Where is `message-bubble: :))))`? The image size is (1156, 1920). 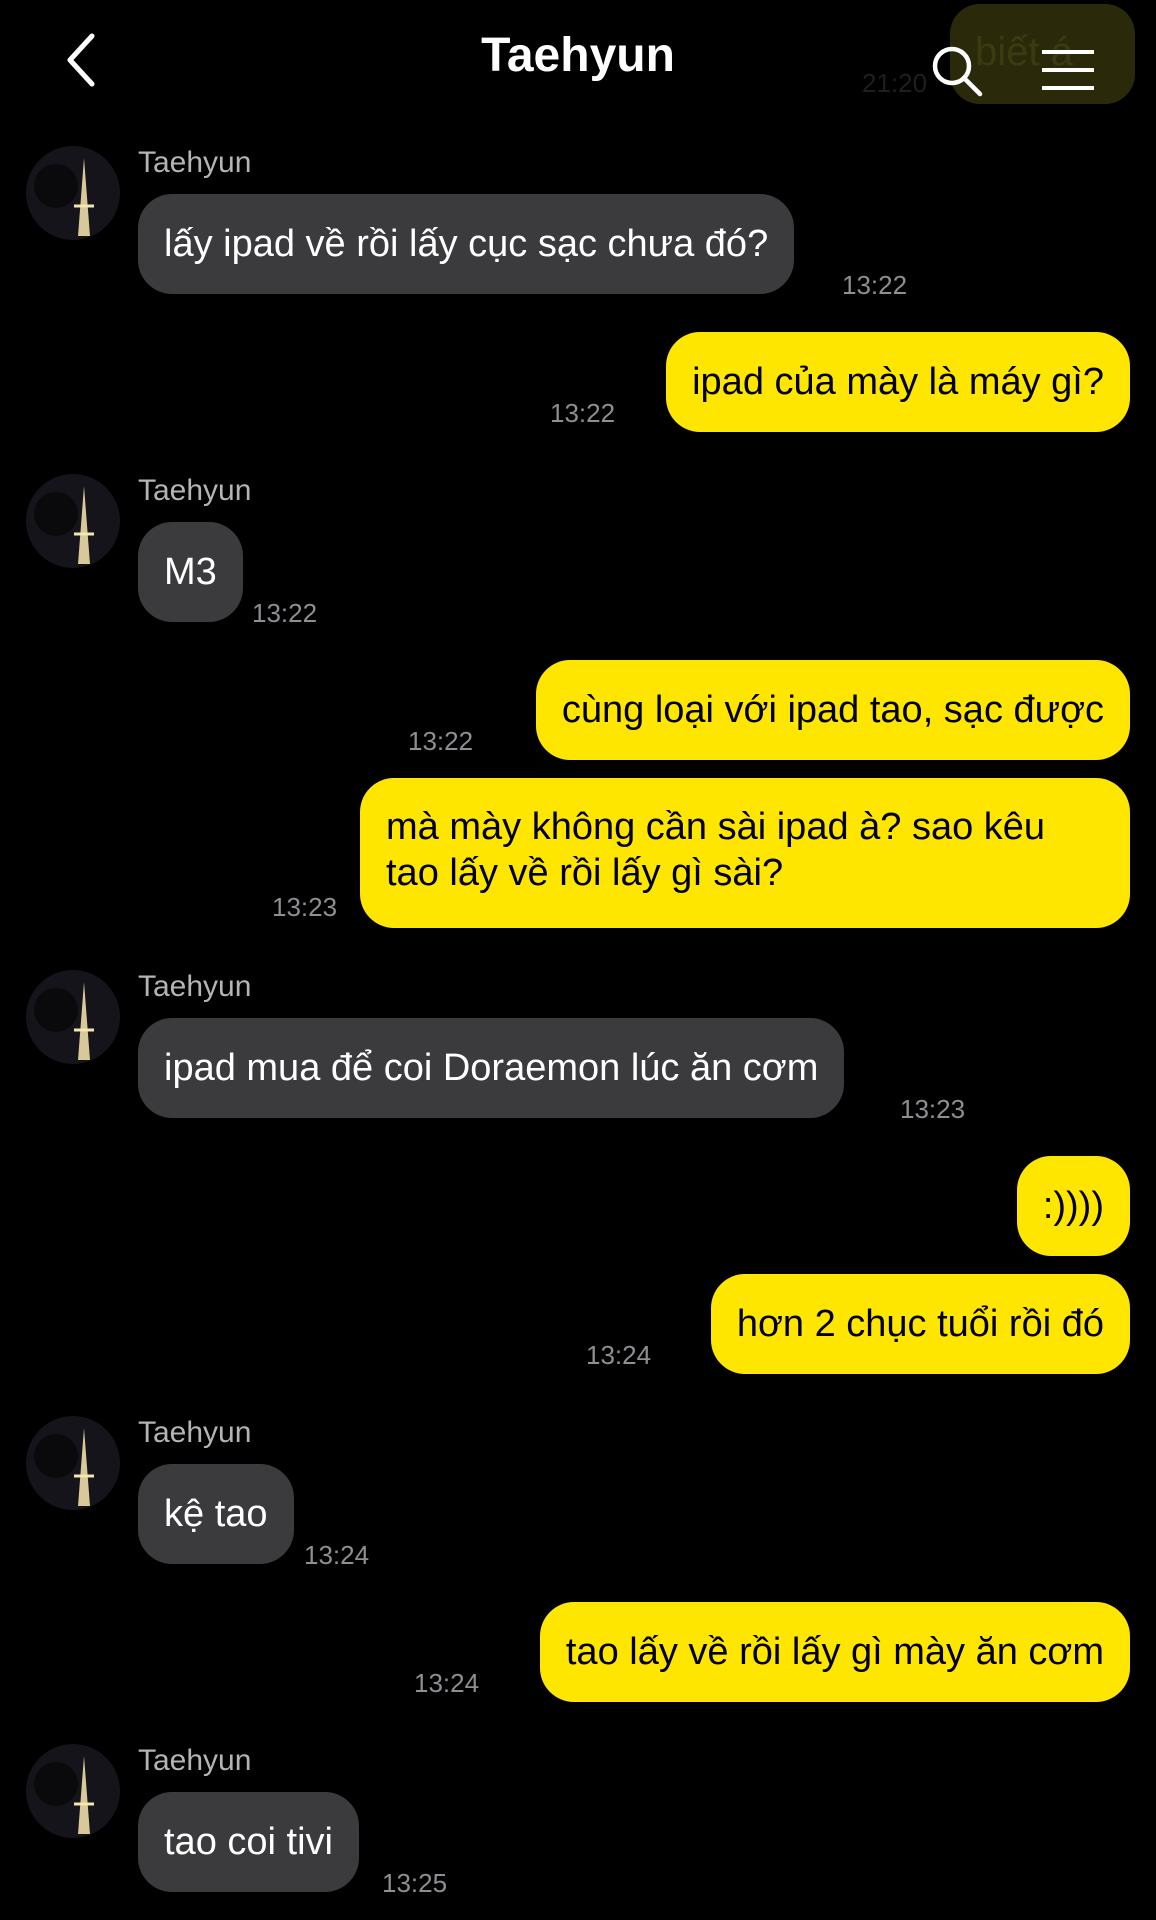 message-bubble: :)))) is located at coordinates (1073, 1206).